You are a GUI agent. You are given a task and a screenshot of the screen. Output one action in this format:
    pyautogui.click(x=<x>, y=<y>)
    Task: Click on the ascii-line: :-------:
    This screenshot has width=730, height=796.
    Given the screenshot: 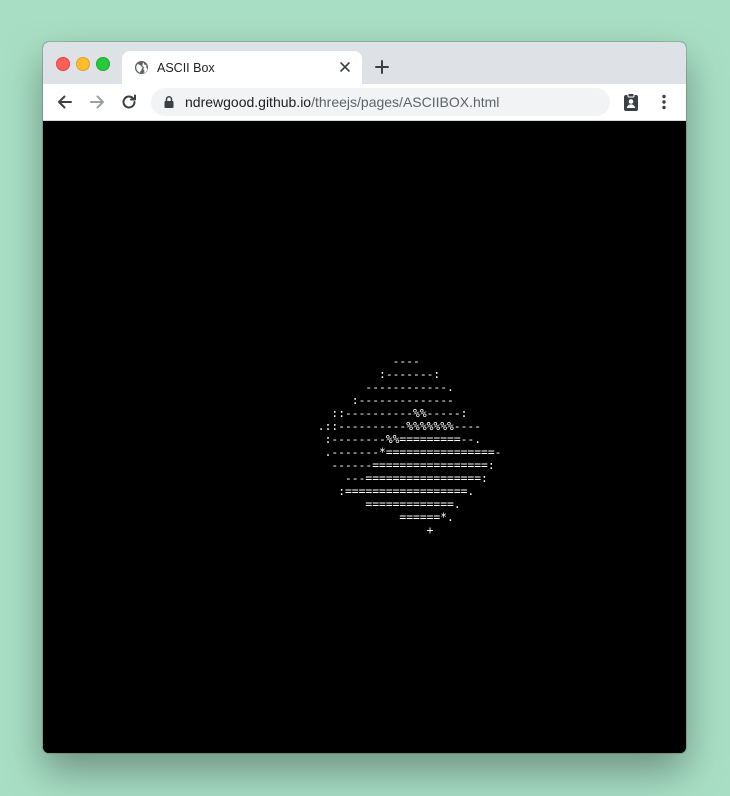 What is the action you would take?
    pyautogui.click(x=376, y=374)
    